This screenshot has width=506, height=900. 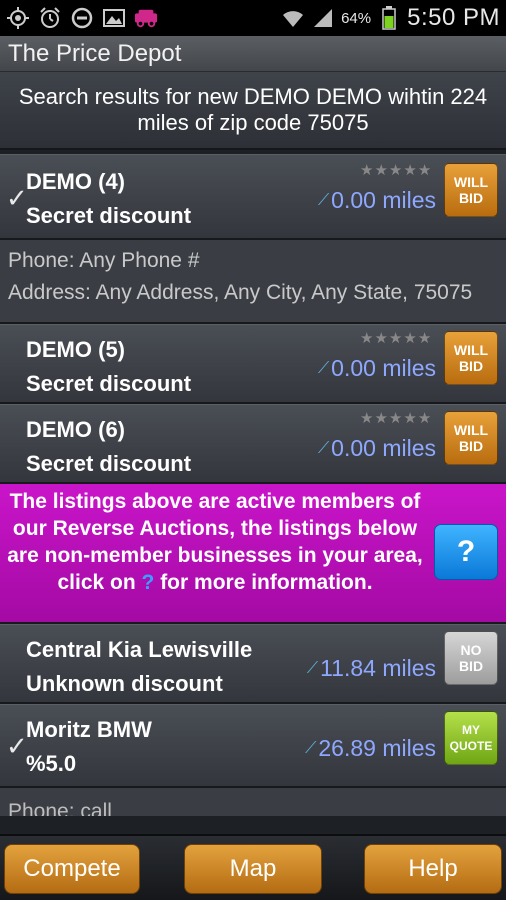 I want to click on help-button: Help, so click(x=433, y=869).